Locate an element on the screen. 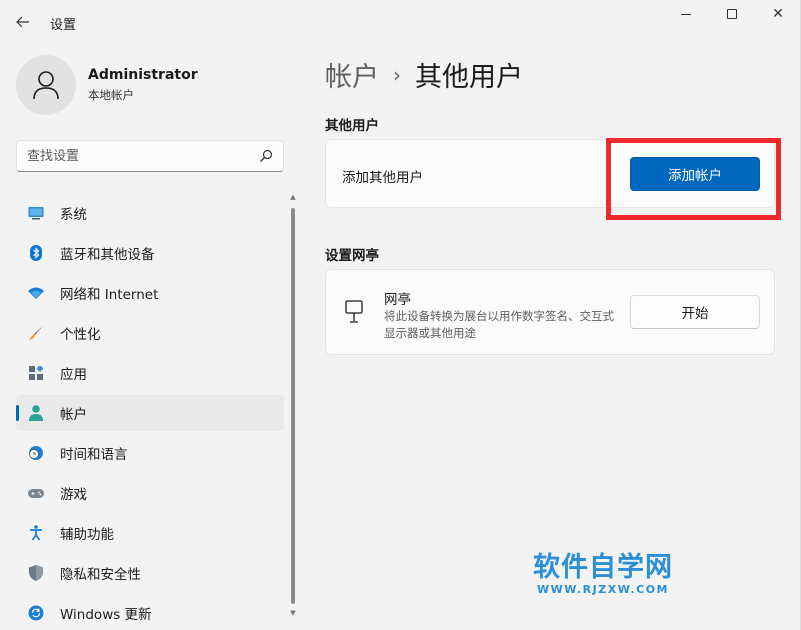 This screenshot has height=630, width=801. maximize-button is located at coordinates (732, 14).